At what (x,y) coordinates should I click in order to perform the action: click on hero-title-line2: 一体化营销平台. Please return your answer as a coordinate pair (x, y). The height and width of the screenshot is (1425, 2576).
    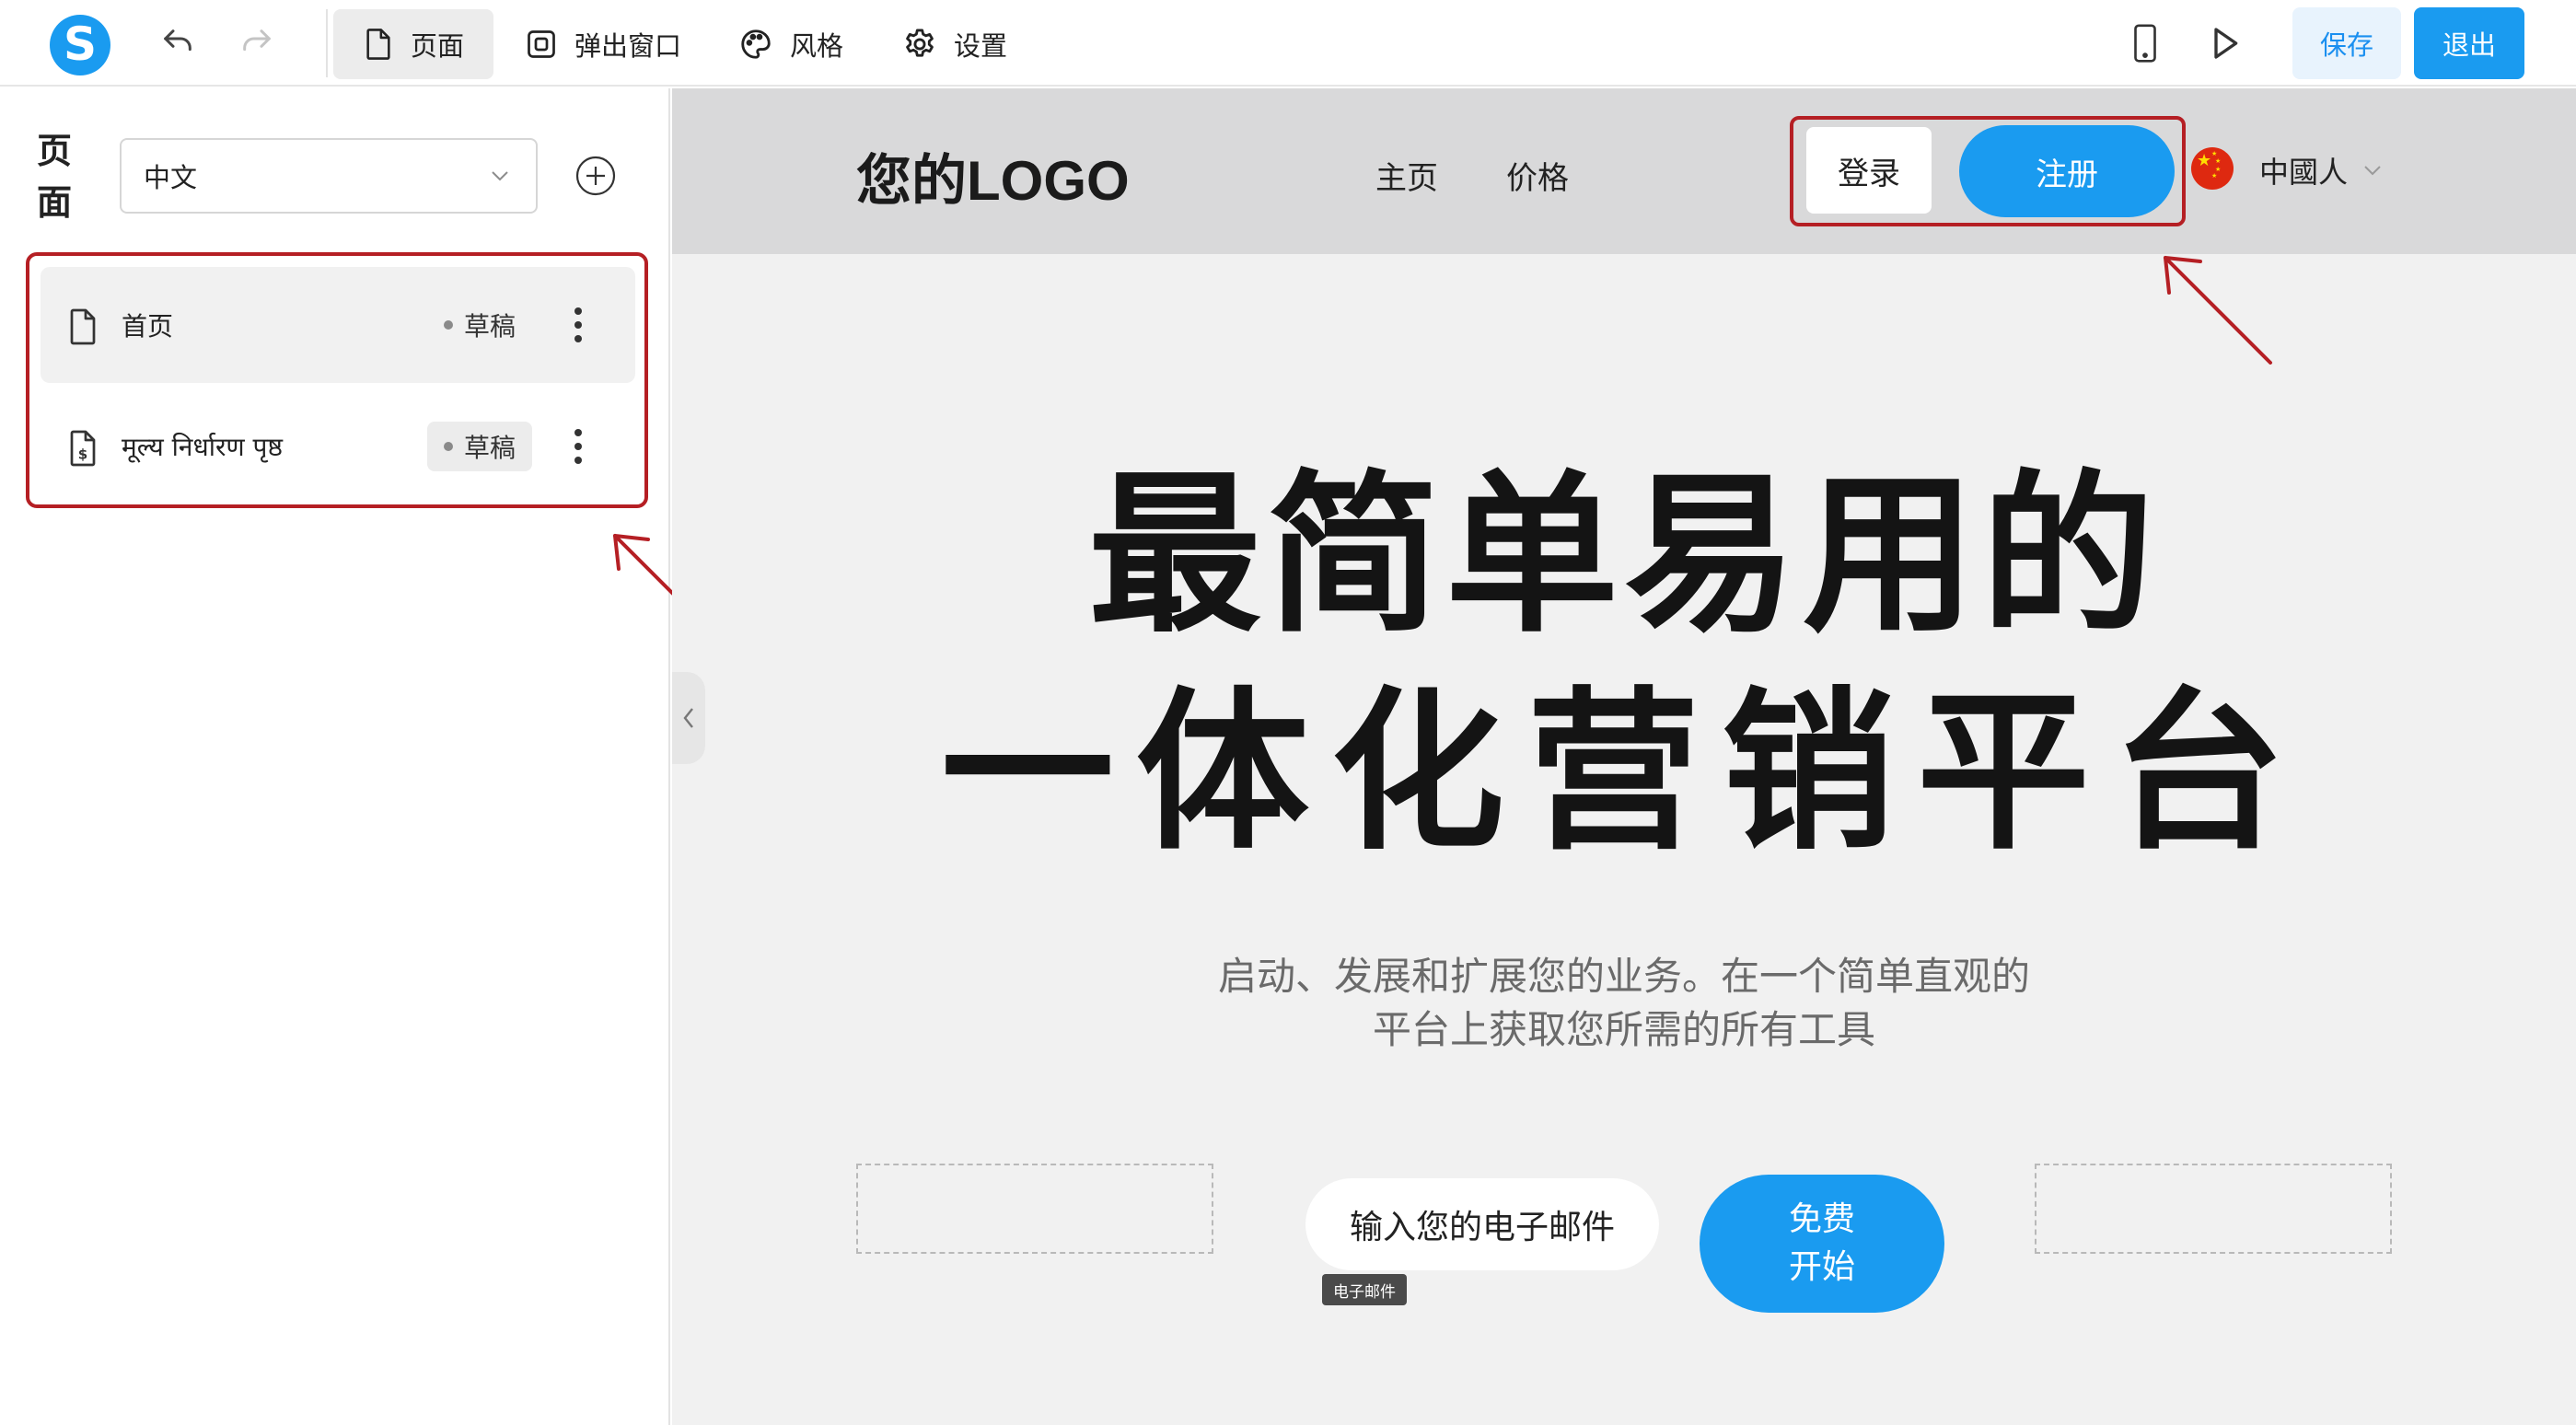
    Looking at the image, I should click on (1624, 773).